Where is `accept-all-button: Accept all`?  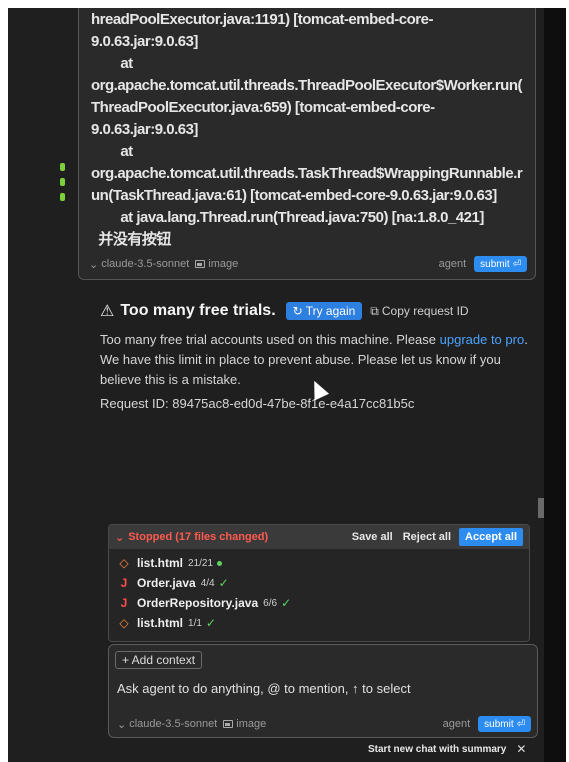
accept-all-button: Accept all is located at coordinates (491, 537).